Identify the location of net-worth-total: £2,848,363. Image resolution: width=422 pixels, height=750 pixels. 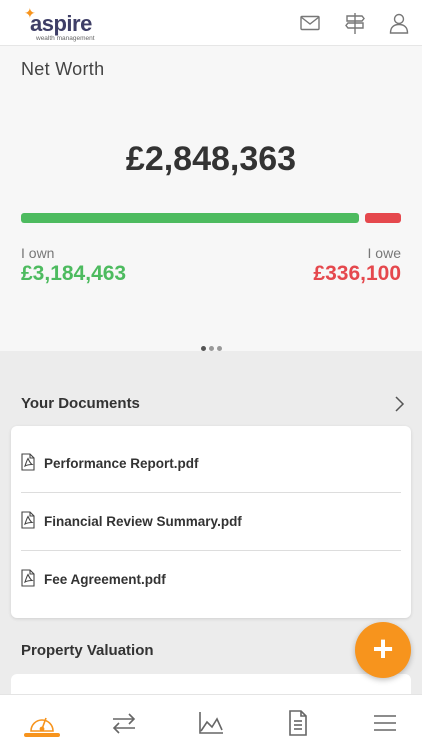
(211, 159).